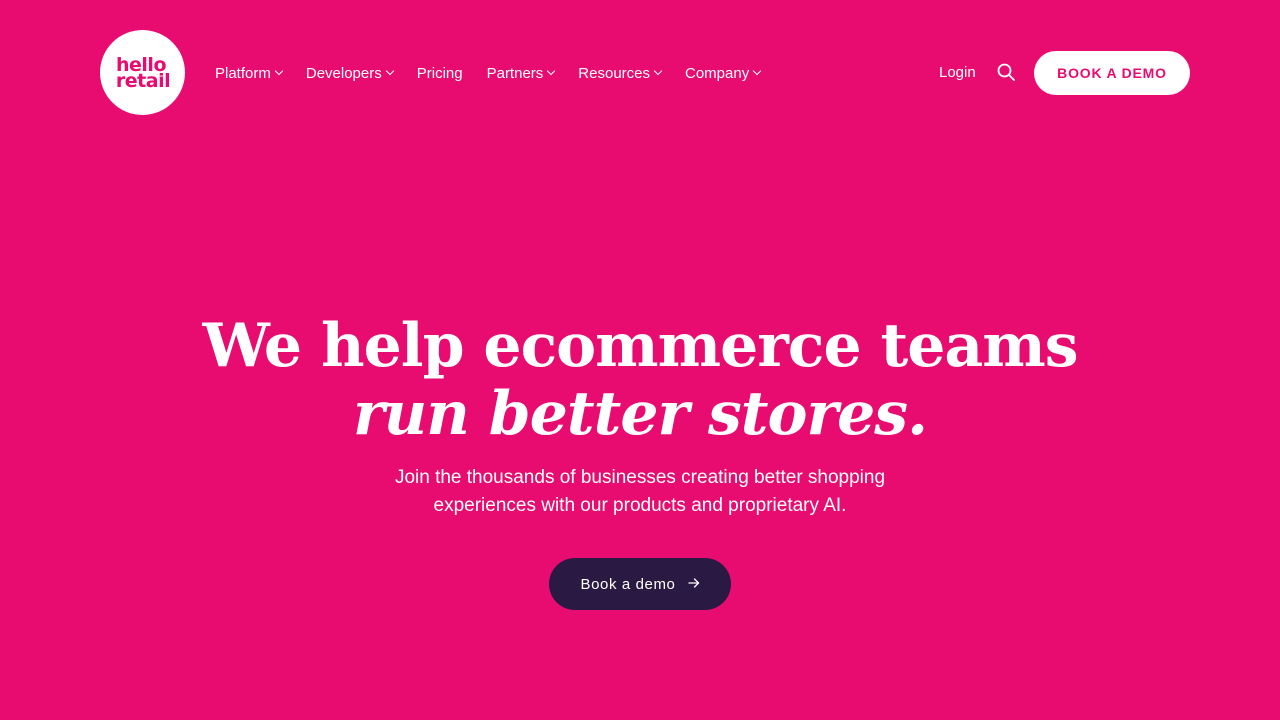  Describe the element at coordinates (717, 73) in the screenshot. I see `nav-item-label: Company` at that location.